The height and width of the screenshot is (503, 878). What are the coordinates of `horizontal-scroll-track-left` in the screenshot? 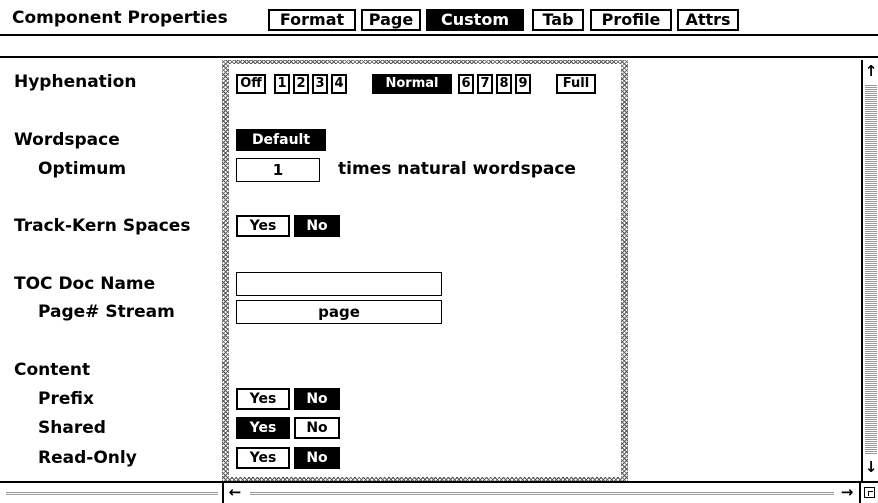 It's located at (112, 493).